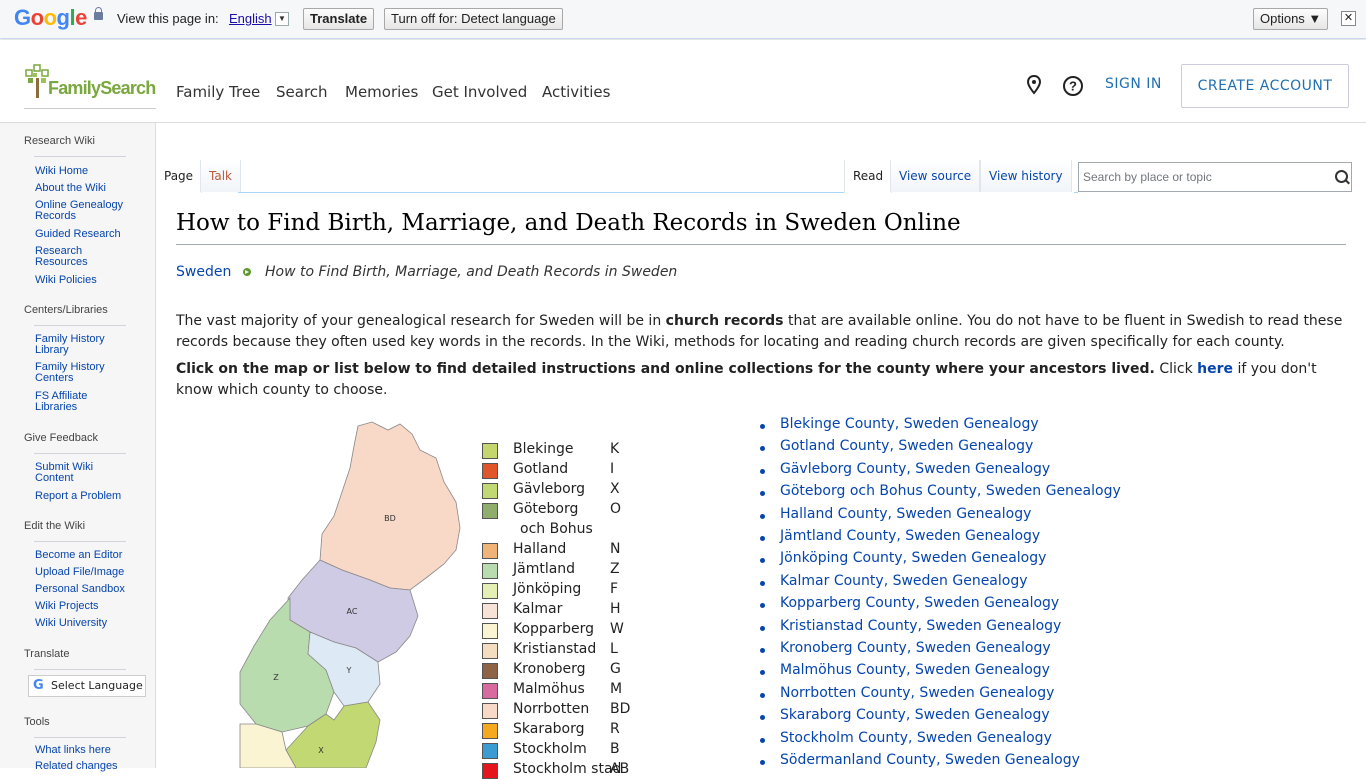 The image size is (1366, 779). Describe the element at coordinates (546, 509) in the screenshot. I see `legend-county-name: Göteborg` at that location.